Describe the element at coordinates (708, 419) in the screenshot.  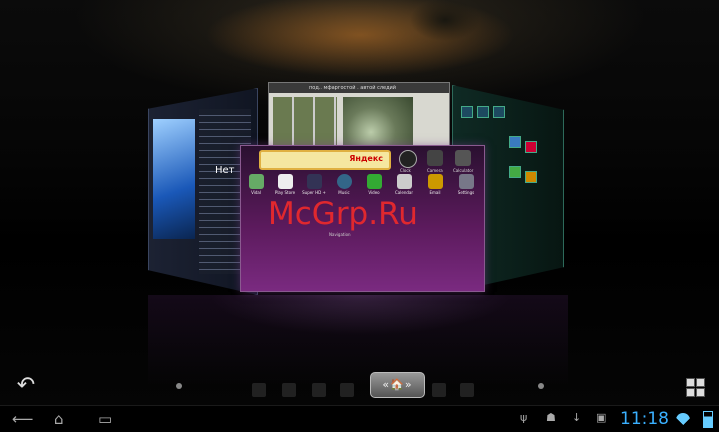
I see `battery-icon` at that location.